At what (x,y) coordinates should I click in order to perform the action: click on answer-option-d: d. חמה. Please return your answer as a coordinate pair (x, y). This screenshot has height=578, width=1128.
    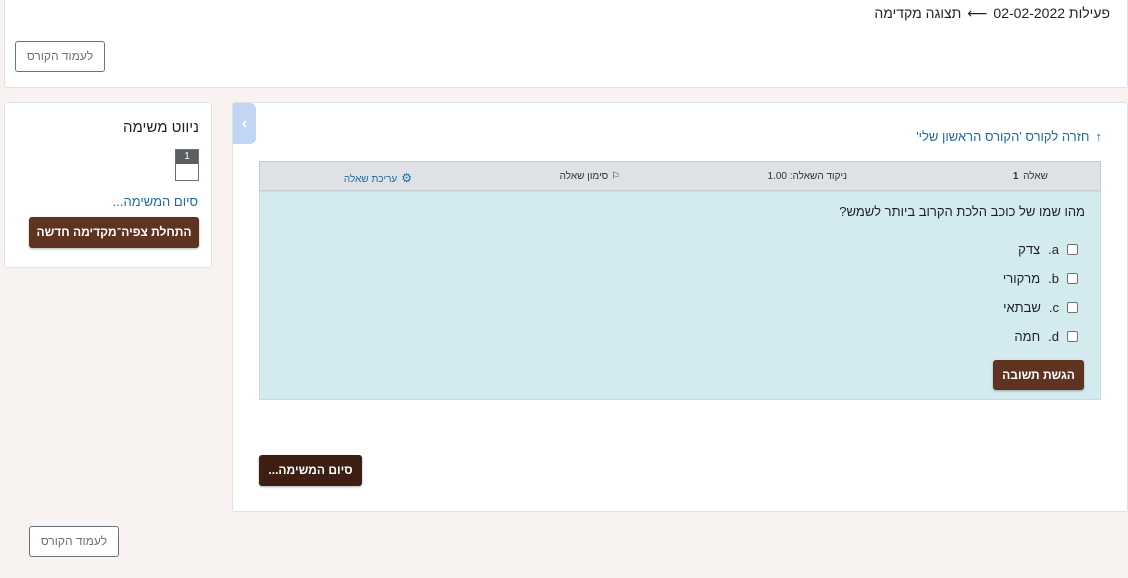
    Looking at the image, I should click on (1046, 336).